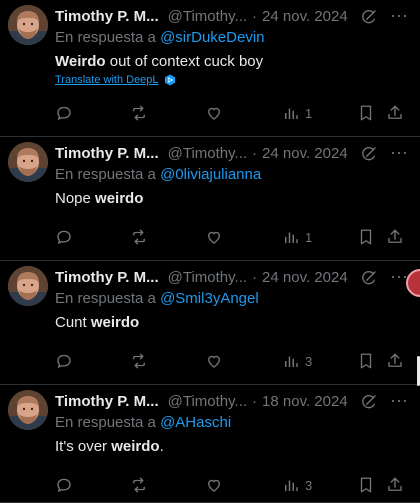 The height and width of the screenshot is (503, 420). Describe the element at coordinates (157, 298) in the screenshot. I see `reply-context: En respuesta a @Smil3yAngel` at that location.